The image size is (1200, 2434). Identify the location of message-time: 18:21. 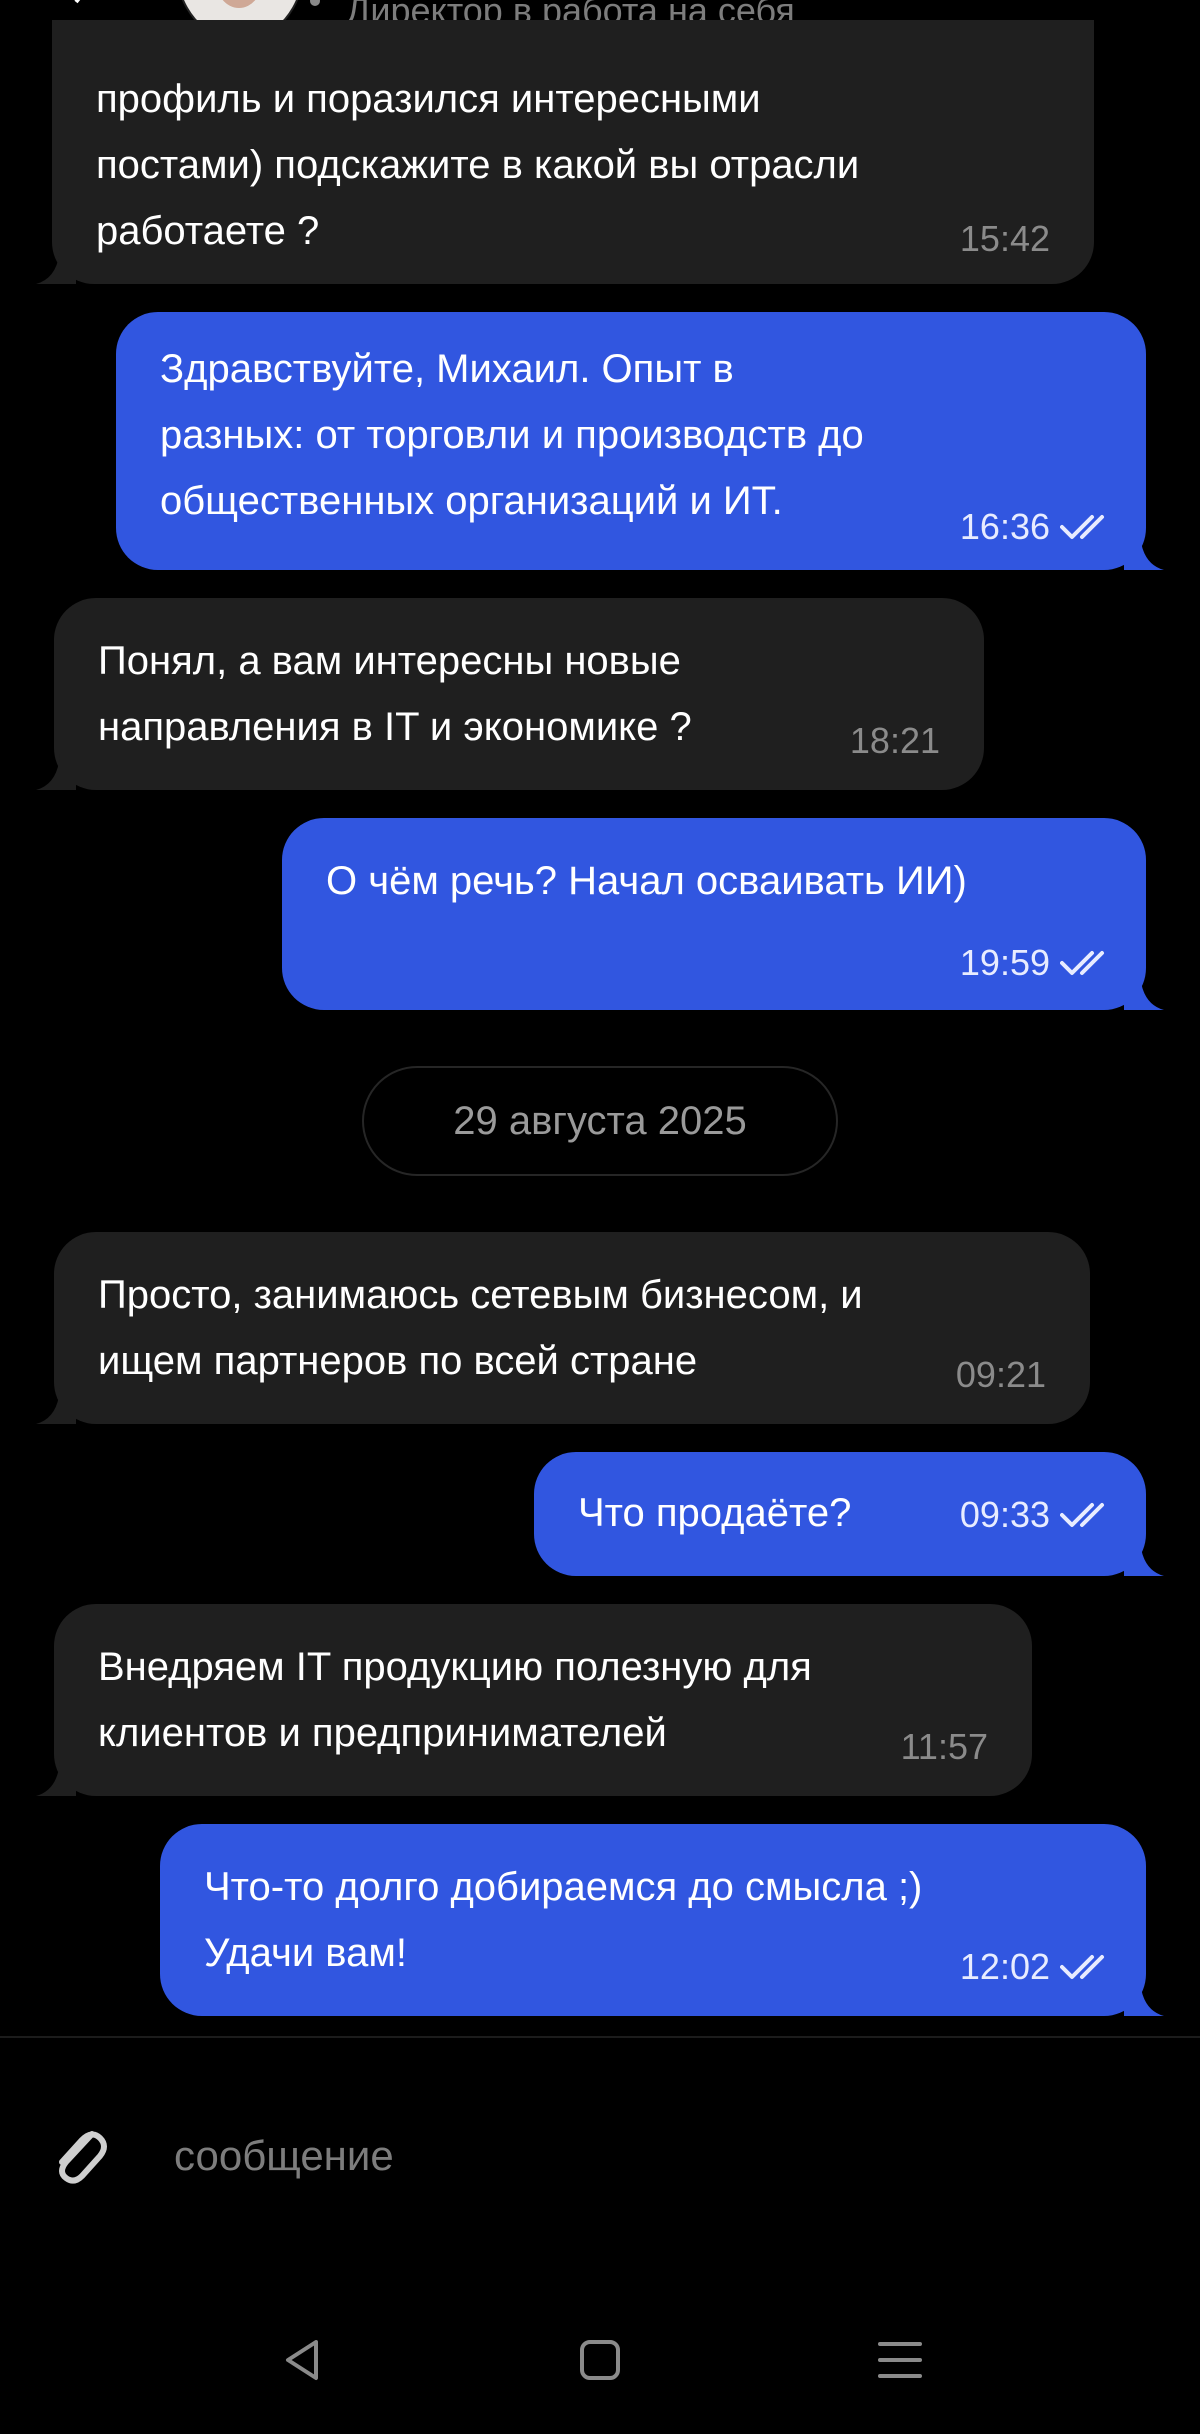
(894, 740).